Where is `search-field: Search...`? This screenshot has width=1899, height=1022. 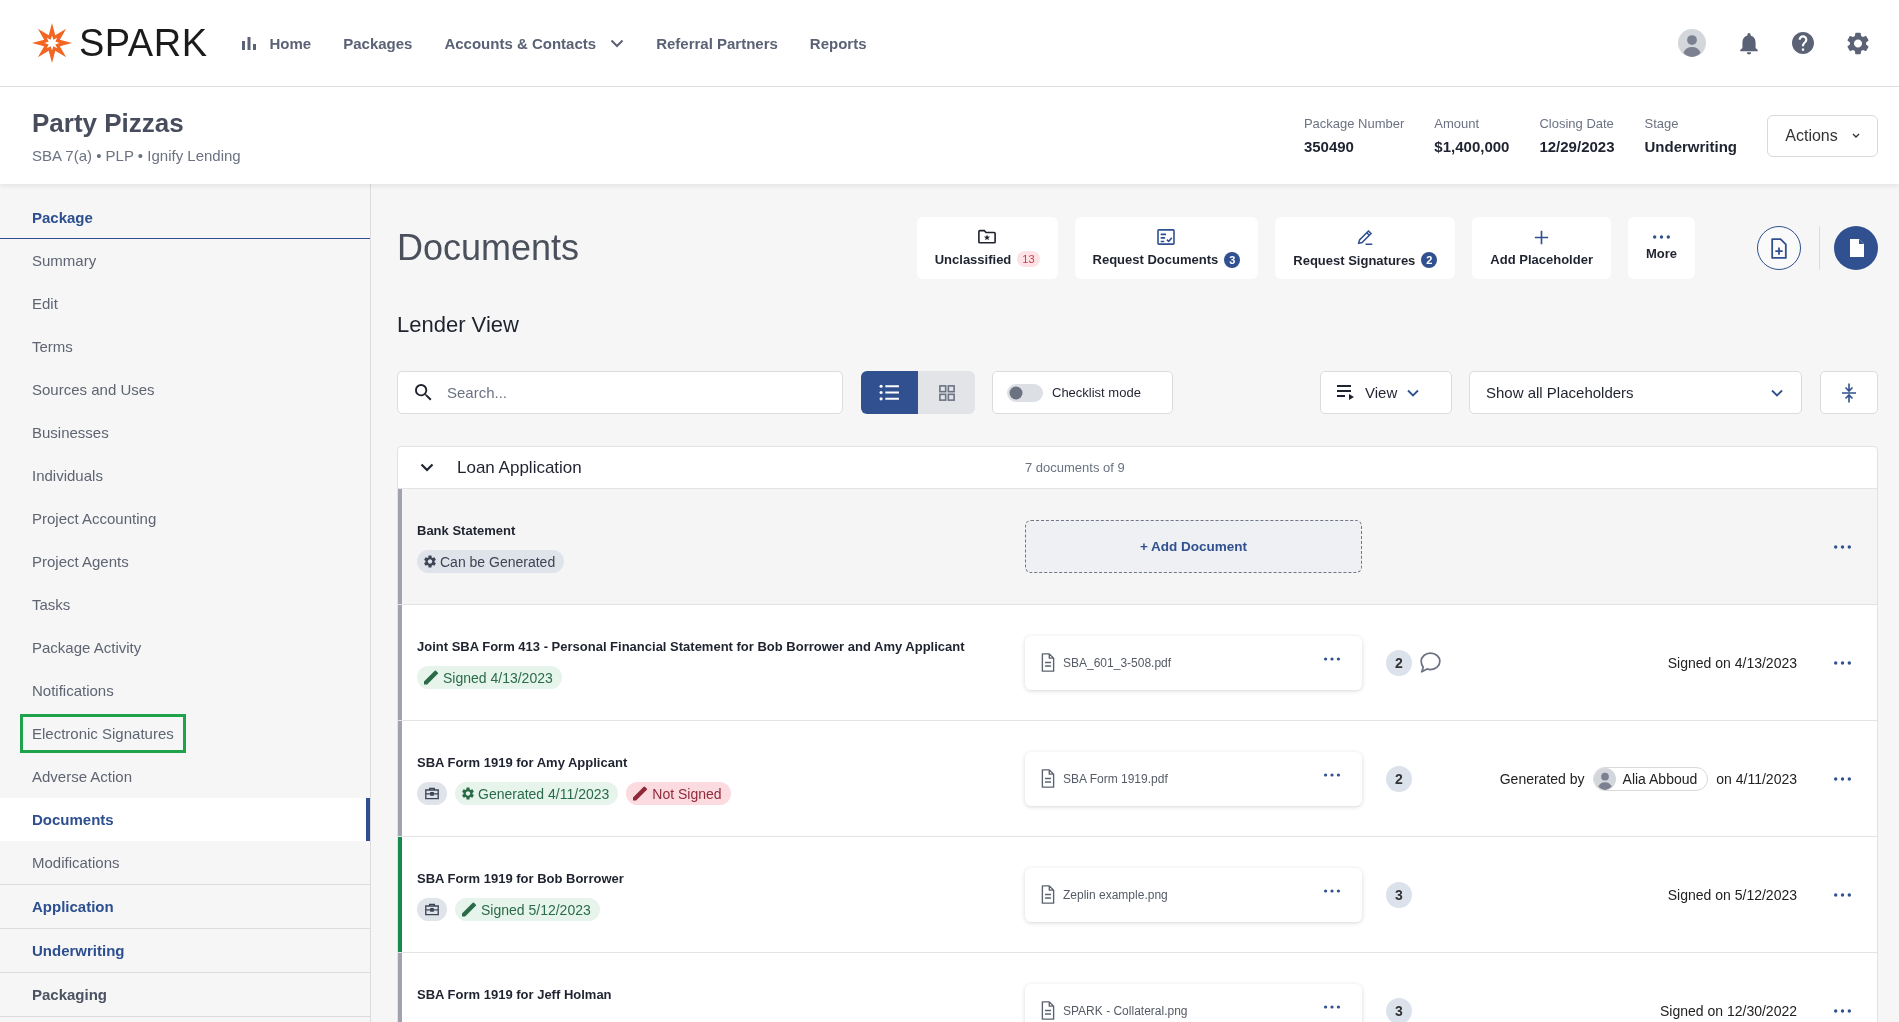
search-field: Search... is located at coordinates (620, 392).